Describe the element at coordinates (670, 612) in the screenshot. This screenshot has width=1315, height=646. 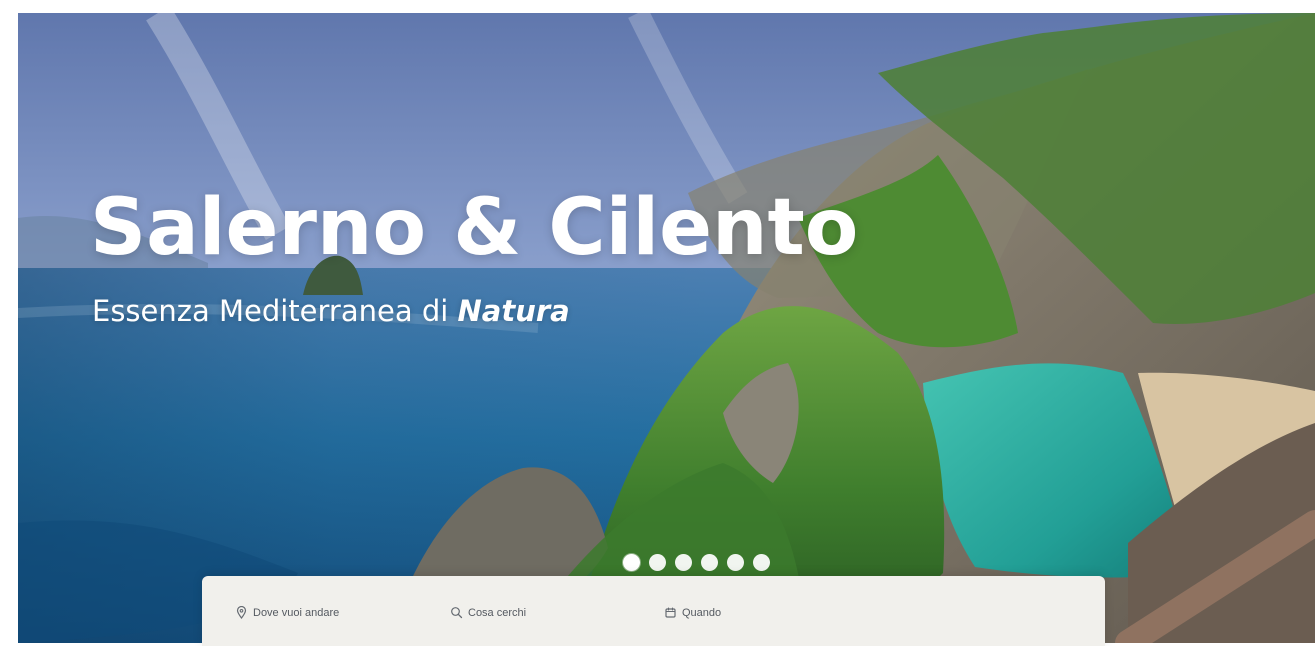
I see `calendar-icon` at that location.